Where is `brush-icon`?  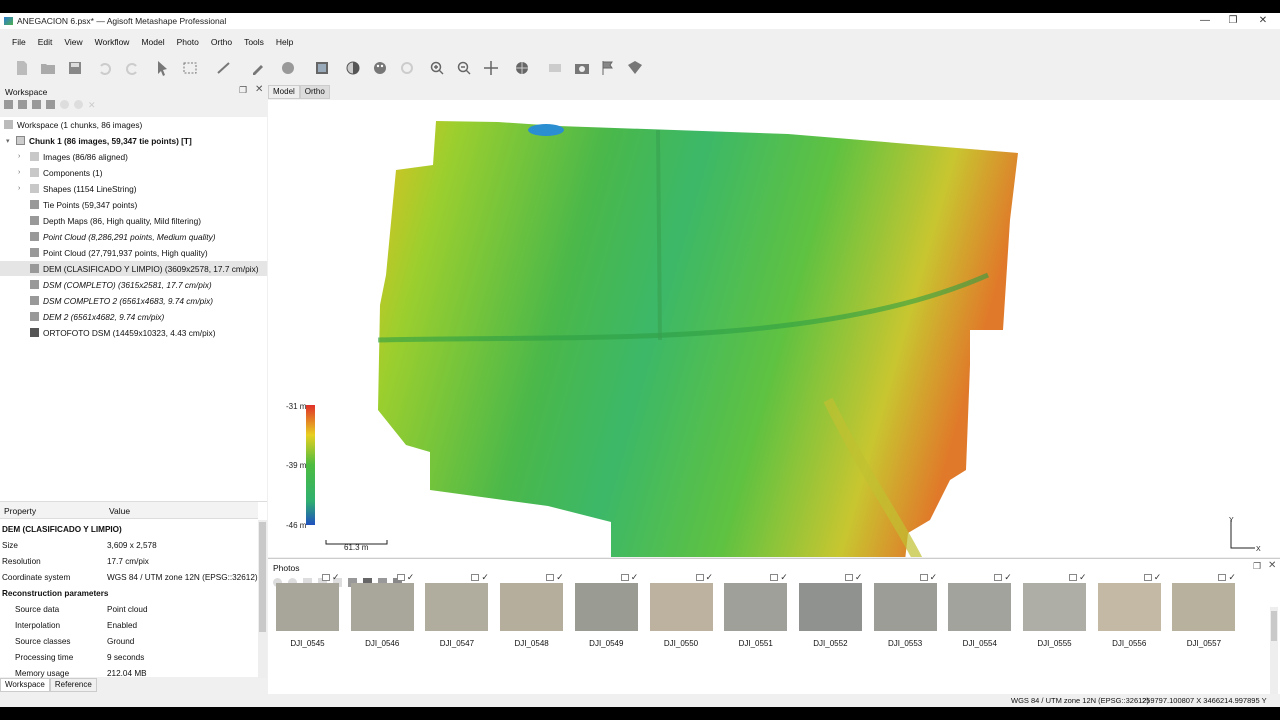
brush-icon is located at coordinates (288, 68).